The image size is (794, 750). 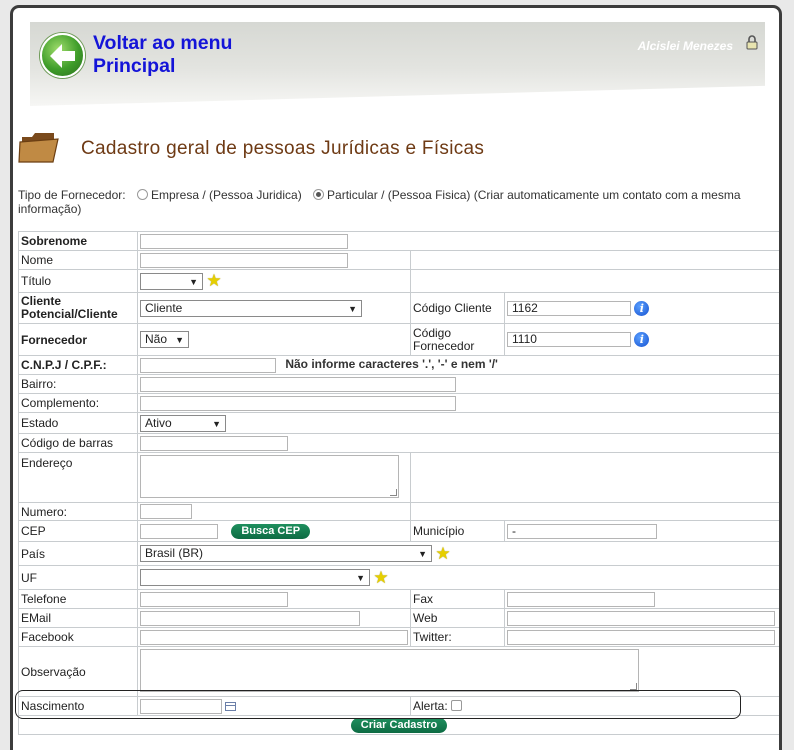 What do you see at coordinates (158, 422) in the screenshot?
I see `estado-select-value: Ativo` at bounding box center [158, 422].